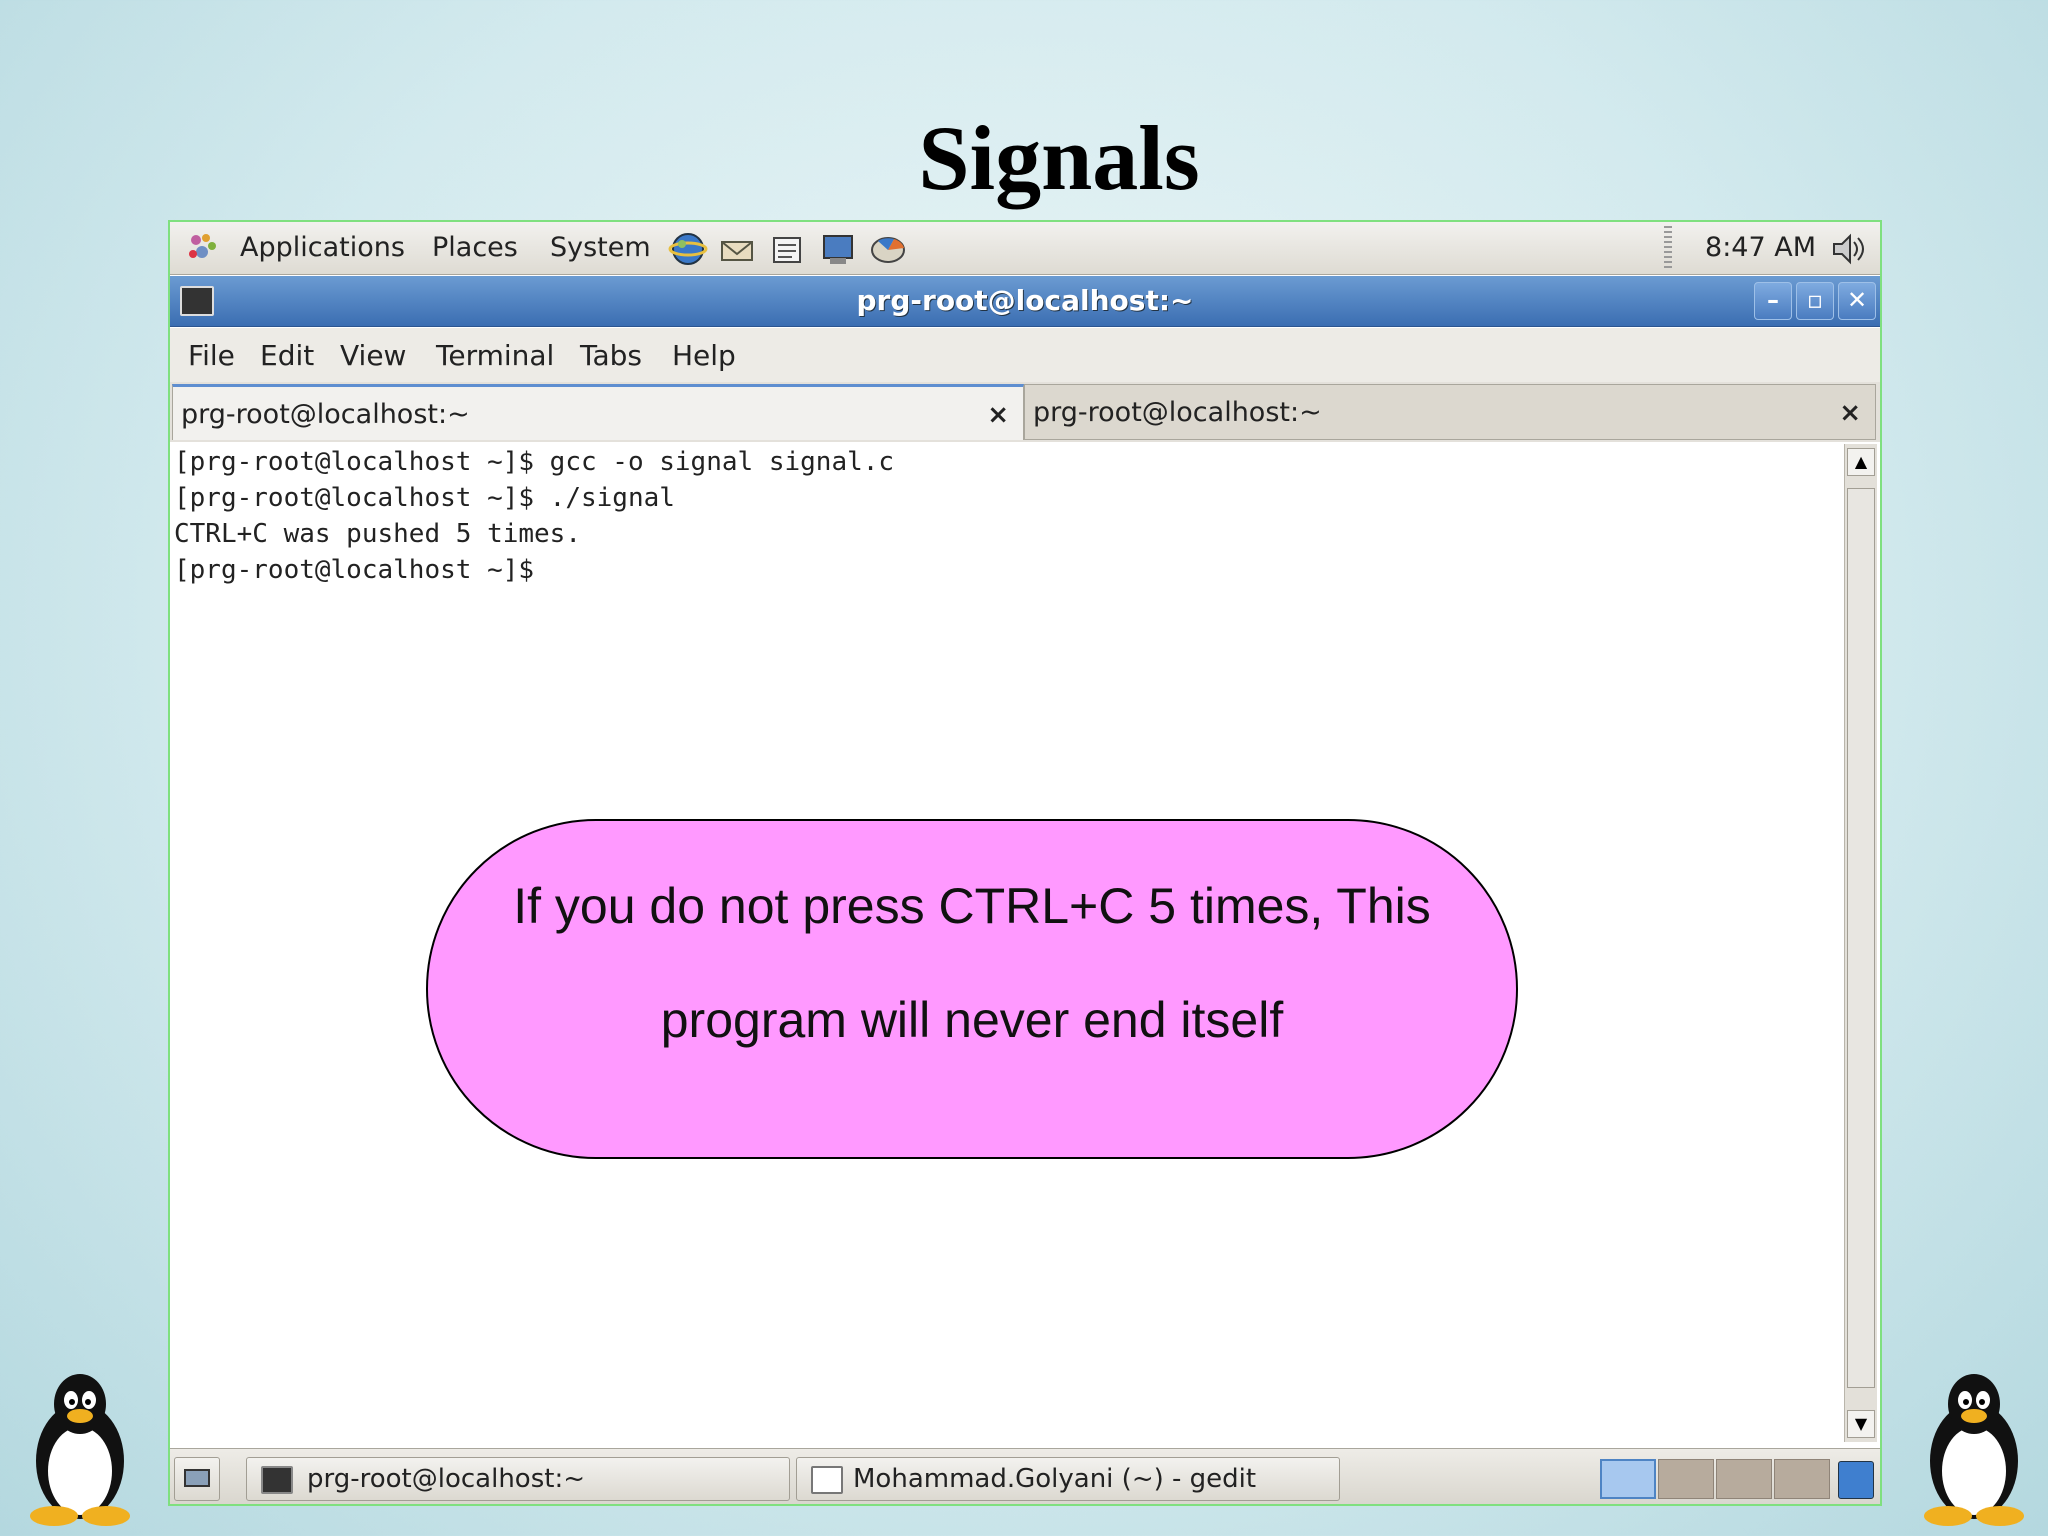 This screenshot has width=2048, height=1536. Describe the element at coordinates (887, 248) in the screenshot. I see `settings-icon` at that location.